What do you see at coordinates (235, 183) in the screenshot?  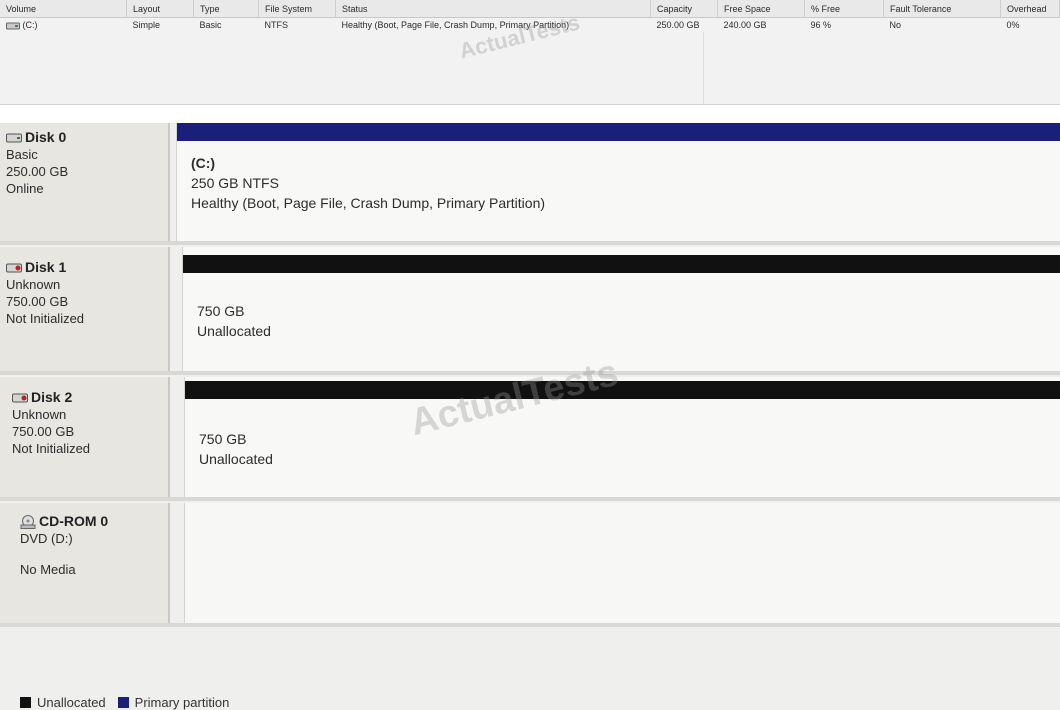 I see `partition-size-fs: 250 GB NTFS` at bounding box center [235, 183].